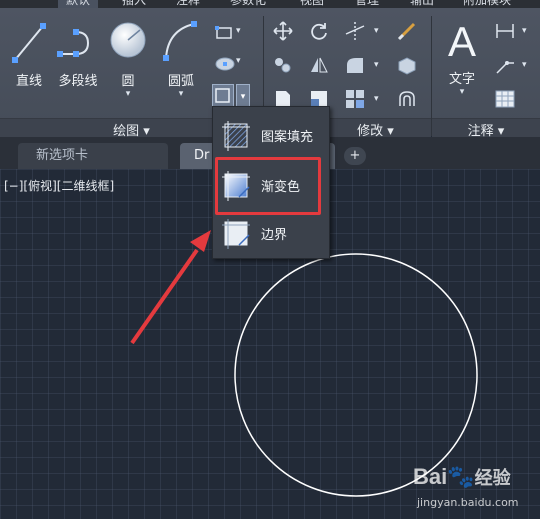  Describe the element at coordinates (268, 186) in the screenshot. I see `highlight-box` at that location.